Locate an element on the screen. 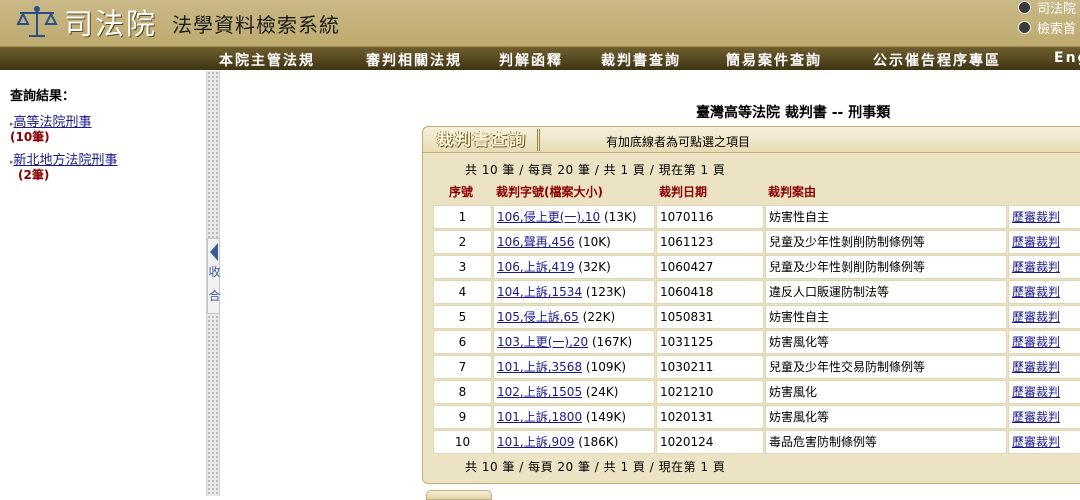 This screenshot has height=500, width=1080. menu-item-trial-regulations: 審判相關法規 is located at coordinates (414, 60).